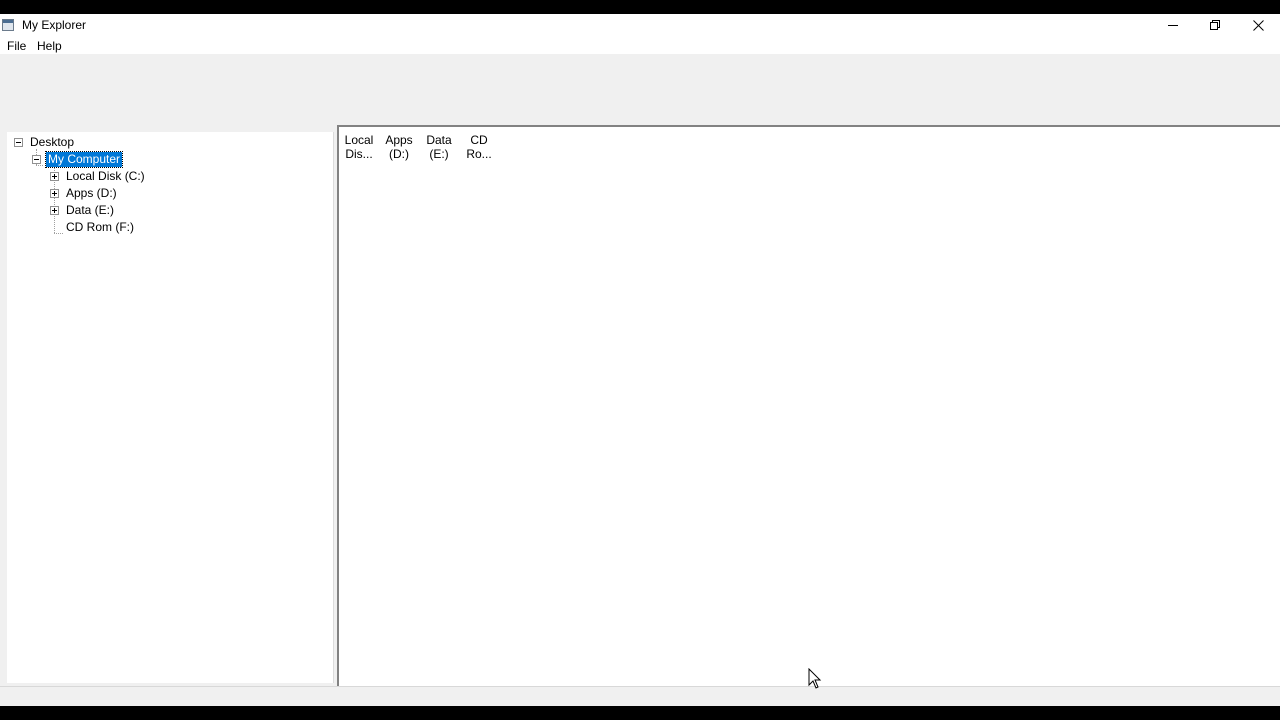 The image size is (1280, 720). Describe the element at coordinates (815, 678) in the screenshot. I see `mouse-pointer-icon` at that location.